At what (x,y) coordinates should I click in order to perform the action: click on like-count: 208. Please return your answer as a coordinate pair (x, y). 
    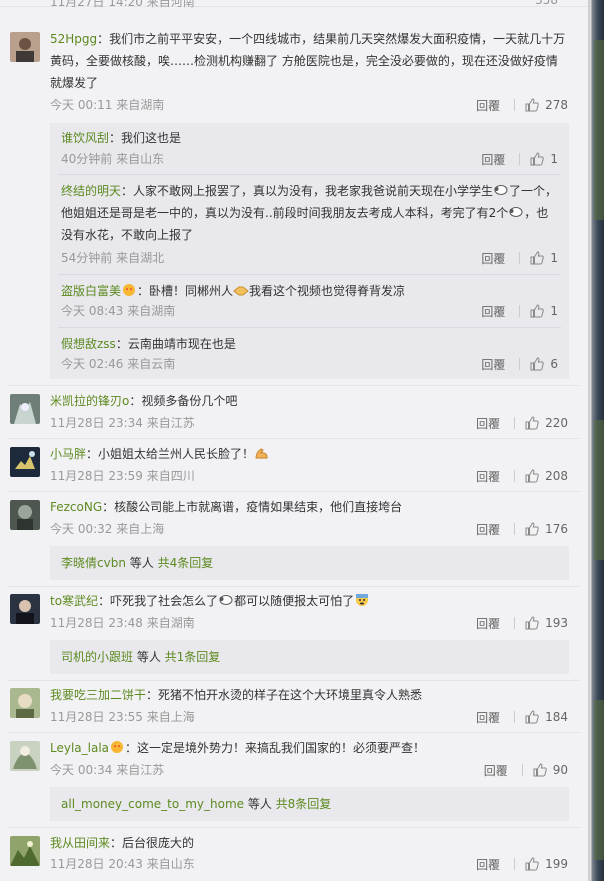
    Looking at the image, I should click on (556, 476).